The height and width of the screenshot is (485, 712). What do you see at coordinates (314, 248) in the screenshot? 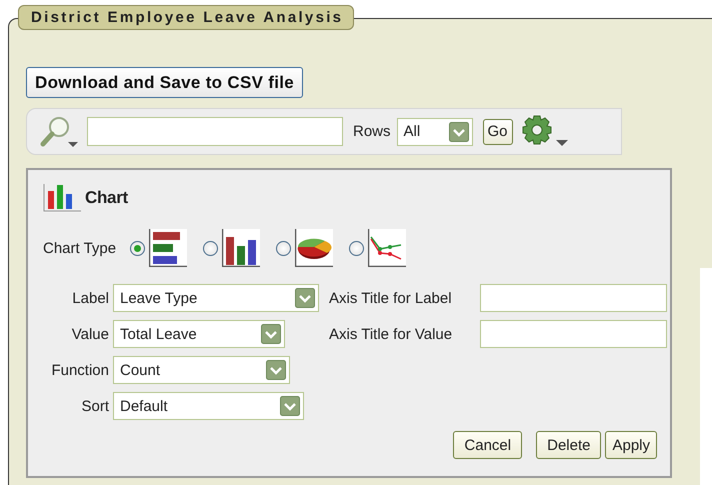
I see `pie-chart-icon` at bounding box center [314, 248].